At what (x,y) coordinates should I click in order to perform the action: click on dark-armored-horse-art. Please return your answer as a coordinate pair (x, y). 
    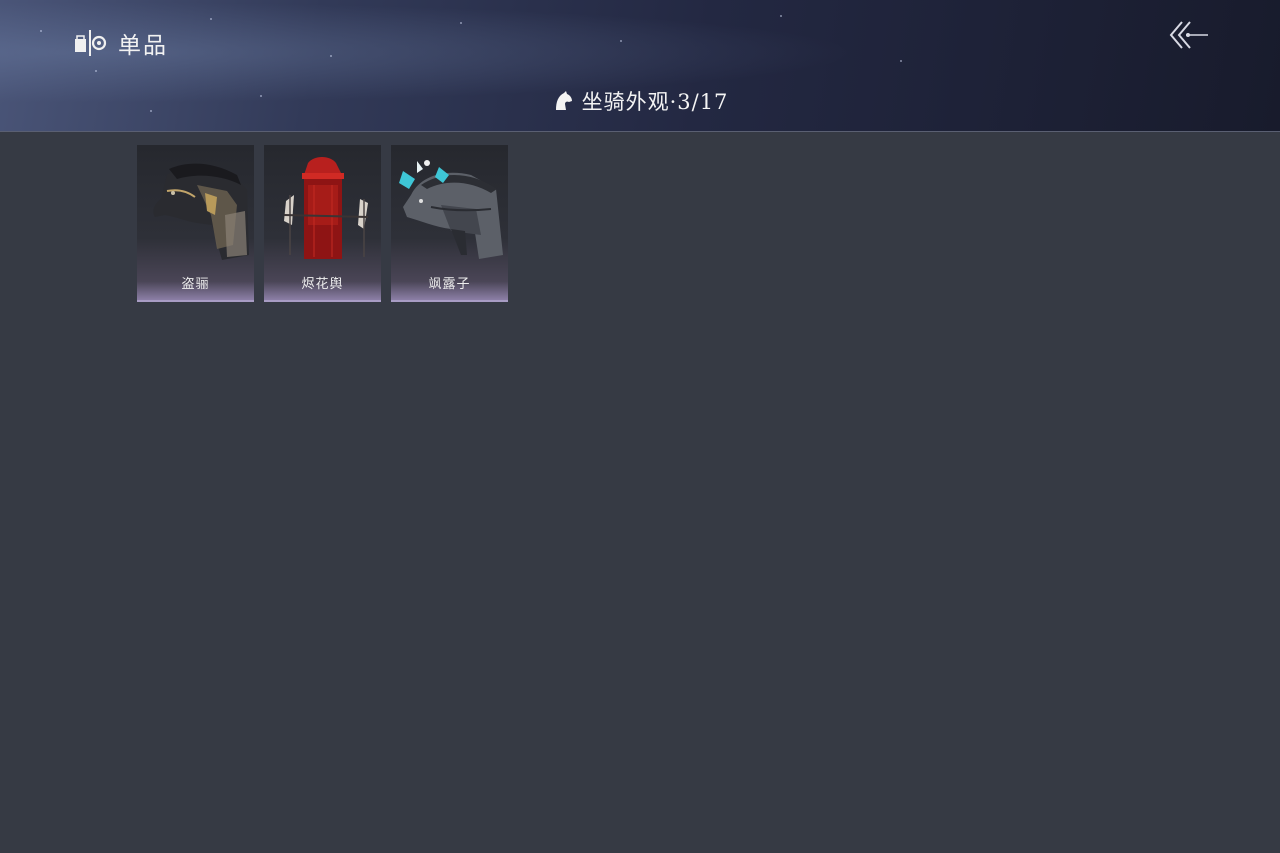
    Looking at the image, I should click on (201, 211).